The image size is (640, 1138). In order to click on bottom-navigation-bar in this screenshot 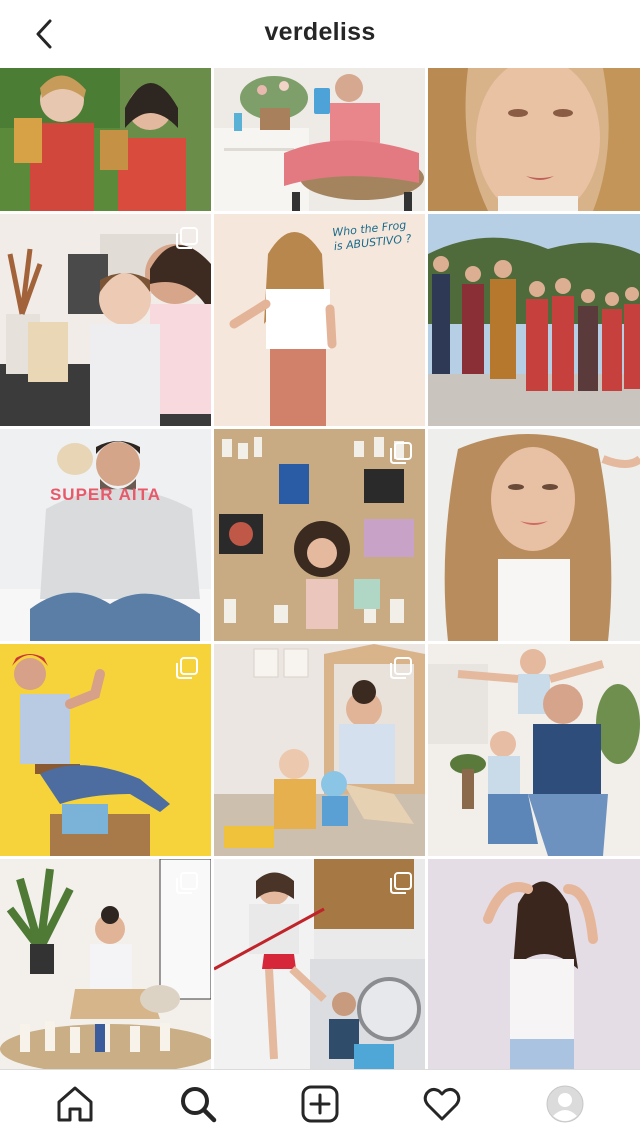, I will do `click(320, 1103)`.